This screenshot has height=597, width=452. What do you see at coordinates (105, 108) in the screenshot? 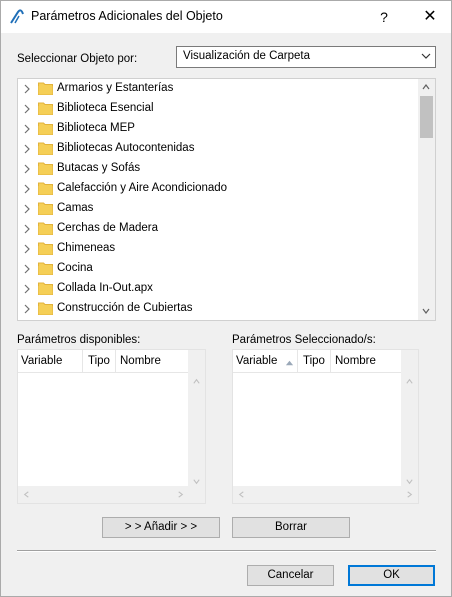
I see `folder-tree-item-label: Biblioteca Esencial` at bounding box center [105, 108].